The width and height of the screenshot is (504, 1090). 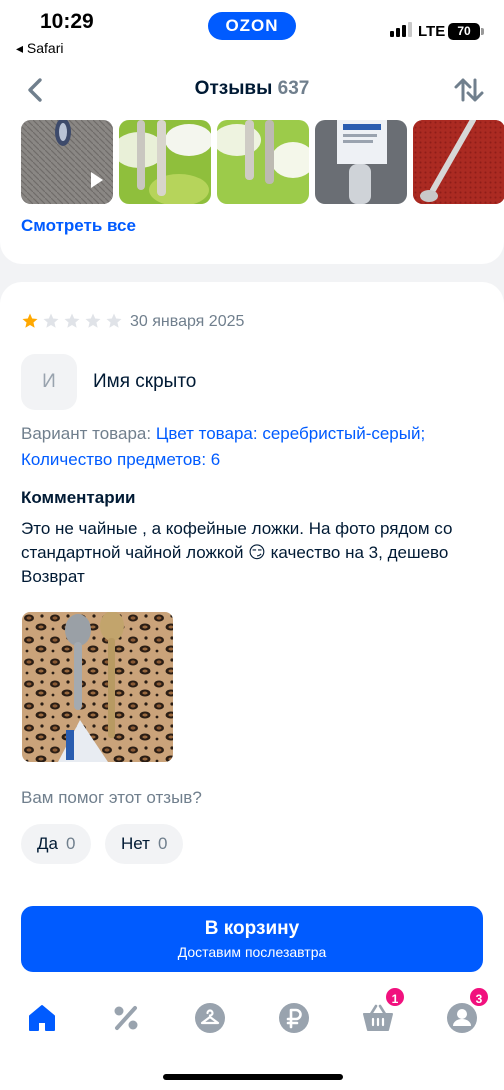 What do you see at coordinates (111, 797) in the screenshot?
I see `helpful-question: Вам помог этот отзыв?` at bounding box center [111, 797].